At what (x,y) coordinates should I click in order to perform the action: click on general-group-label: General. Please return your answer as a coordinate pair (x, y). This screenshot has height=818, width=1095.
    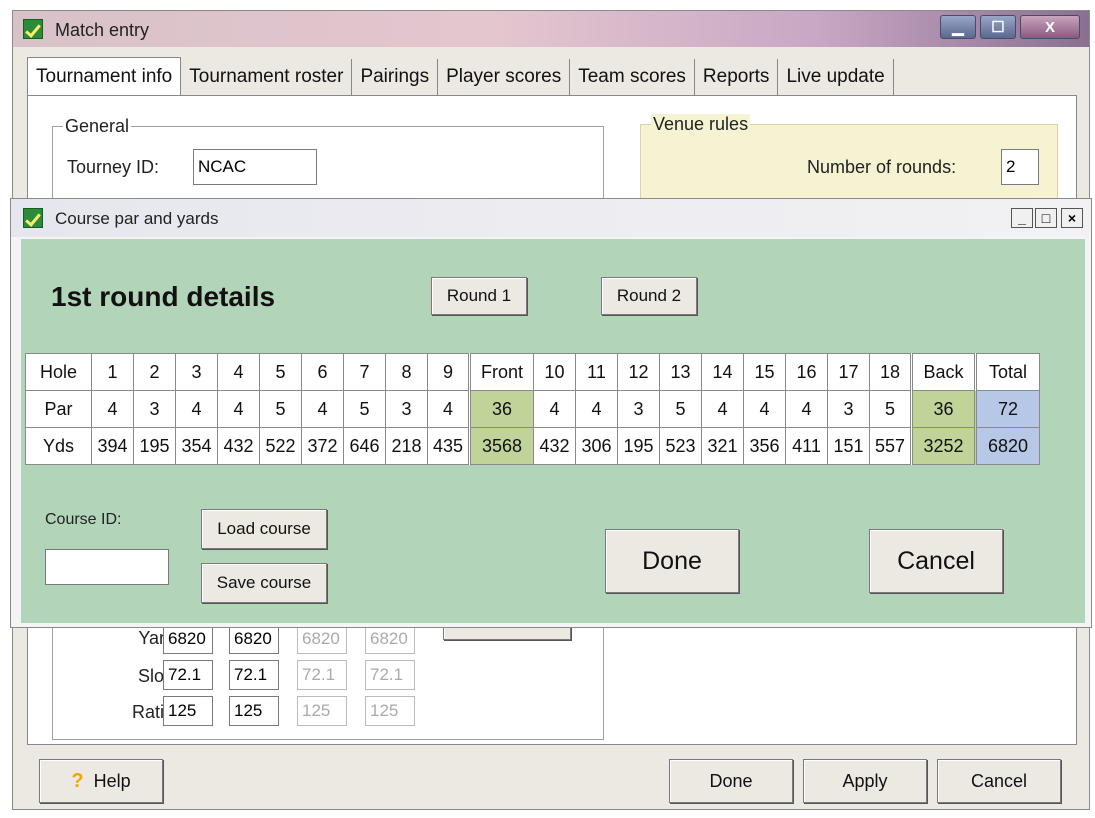
    Looking at the image, I should click on (97, 126).